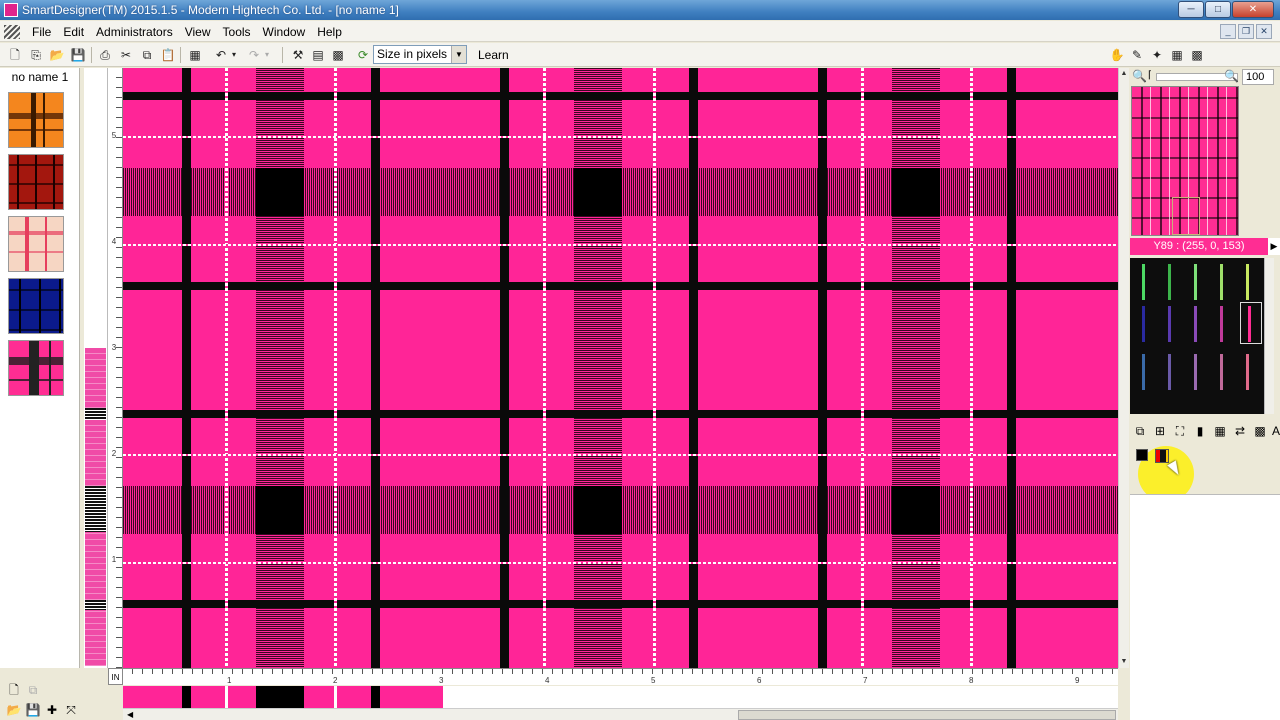 Image resolution: width=1280 pixels, height=720 pixels. I want to click on stripes-icon: ▮, so click(1200, 431).